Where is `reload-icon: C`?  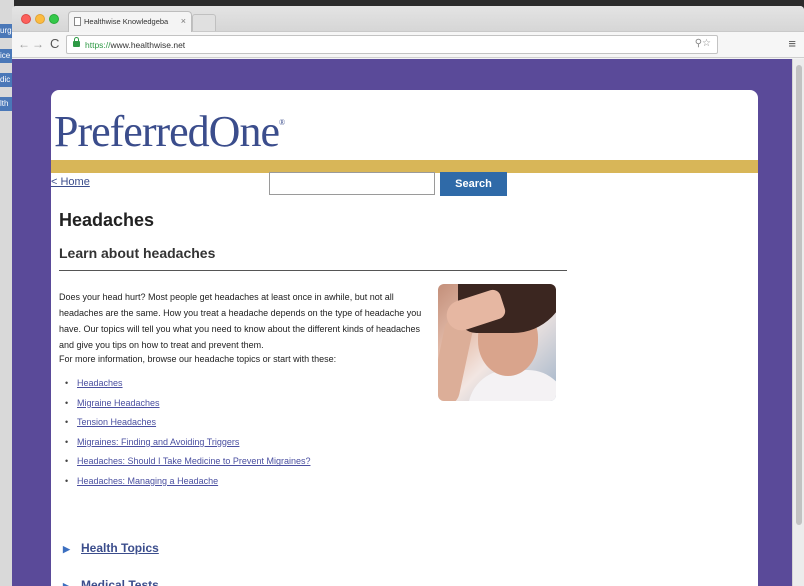
reload-icon: C is located at coordinates (54, 44).